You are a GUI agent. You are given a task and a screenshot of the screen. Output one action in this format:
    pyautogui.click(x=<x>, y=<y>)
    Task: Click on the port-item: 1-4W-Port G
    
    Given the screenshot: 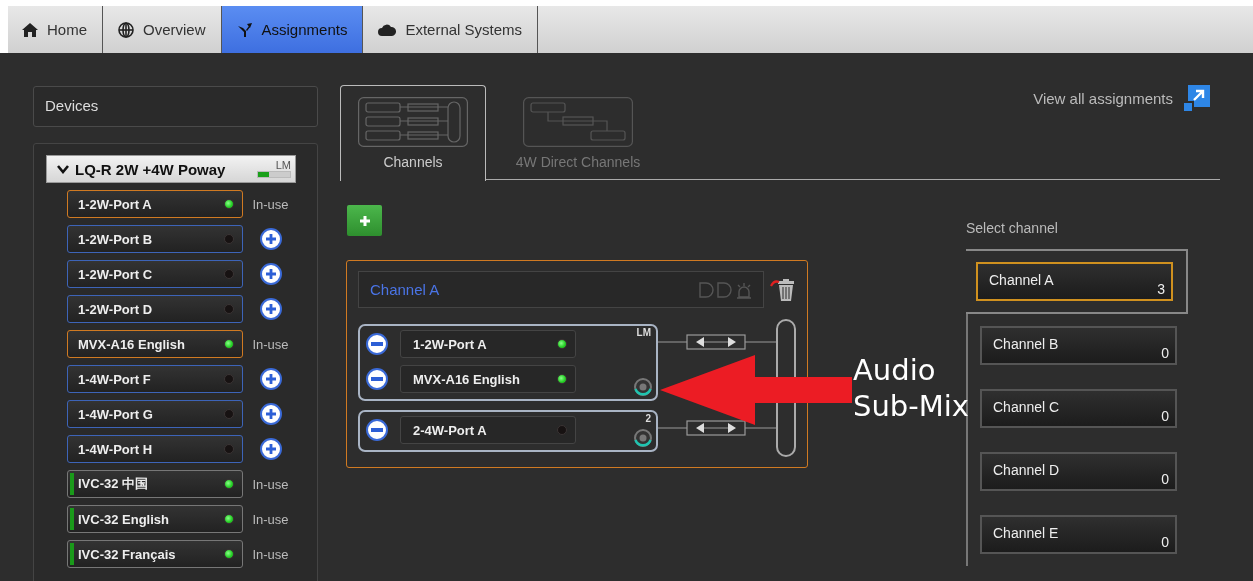 What is the action you would take?
    pyautogui.click(x=155, y=414)
    